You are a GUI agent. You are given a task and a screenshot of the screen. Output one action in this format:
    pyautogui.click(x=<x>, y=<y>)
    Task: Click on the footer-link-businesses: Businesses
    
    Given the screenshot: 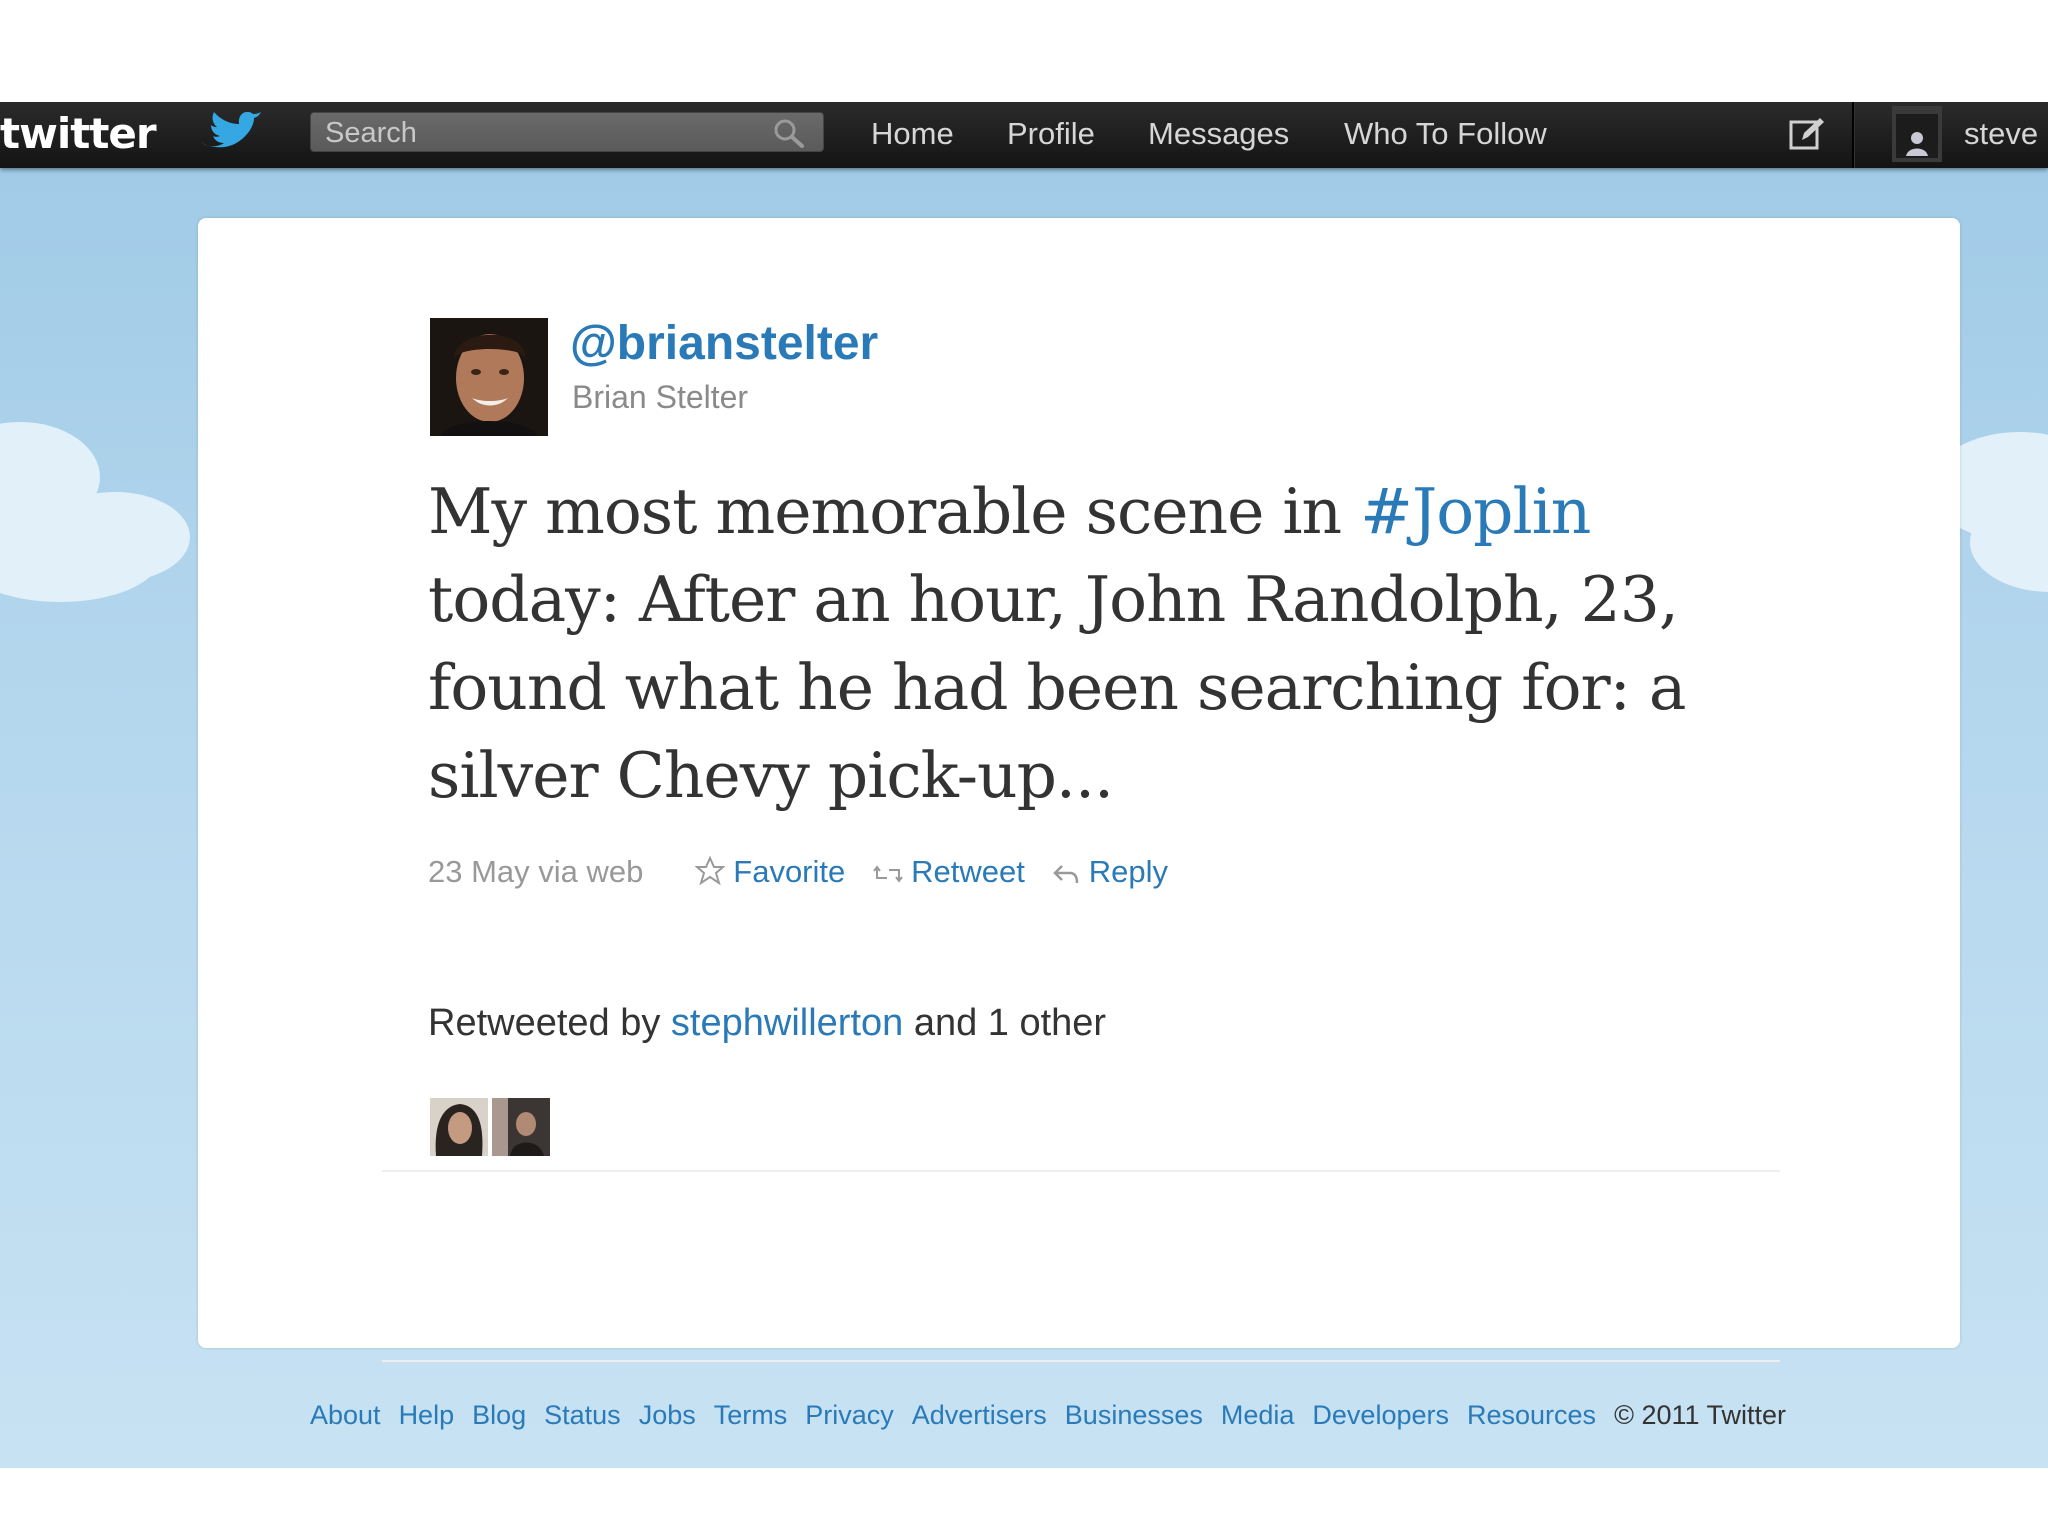 What is the action you would take?
    pyautogui.click(x=1134, y=1415)
    